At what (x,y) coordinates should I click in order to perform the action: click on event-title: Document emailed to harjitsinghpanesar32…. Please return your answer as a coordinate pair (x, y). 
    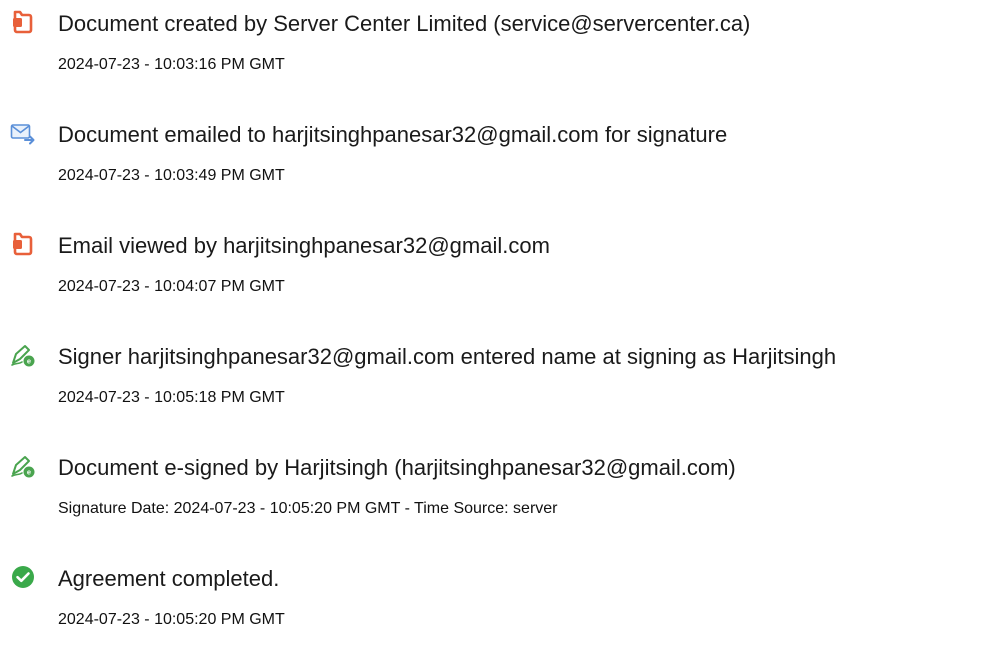
    Looking at the image, I should click on (393, 134).